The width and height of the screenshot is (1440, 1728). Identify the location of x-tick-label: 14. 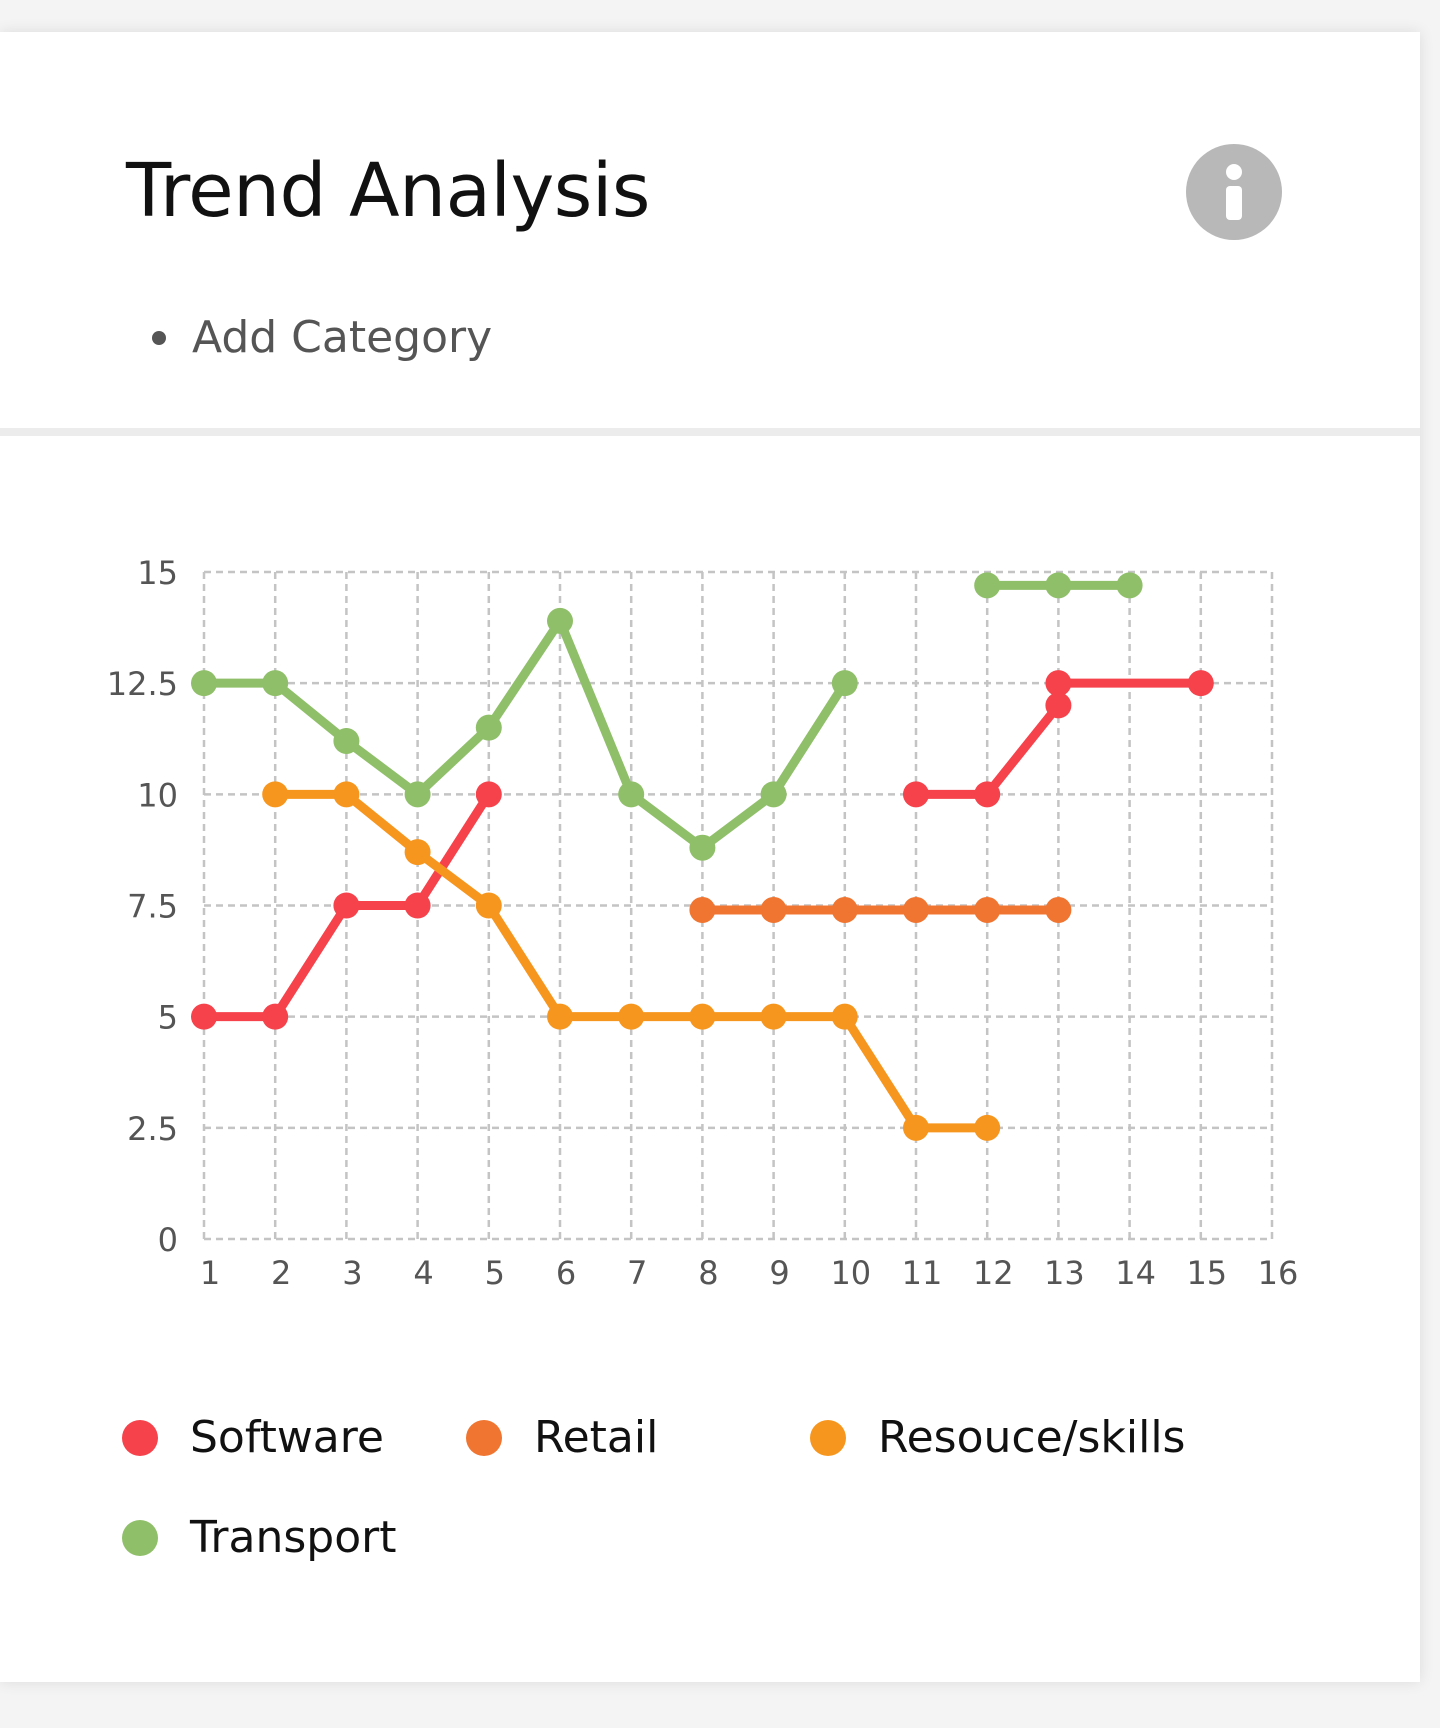
(1135, 1273).